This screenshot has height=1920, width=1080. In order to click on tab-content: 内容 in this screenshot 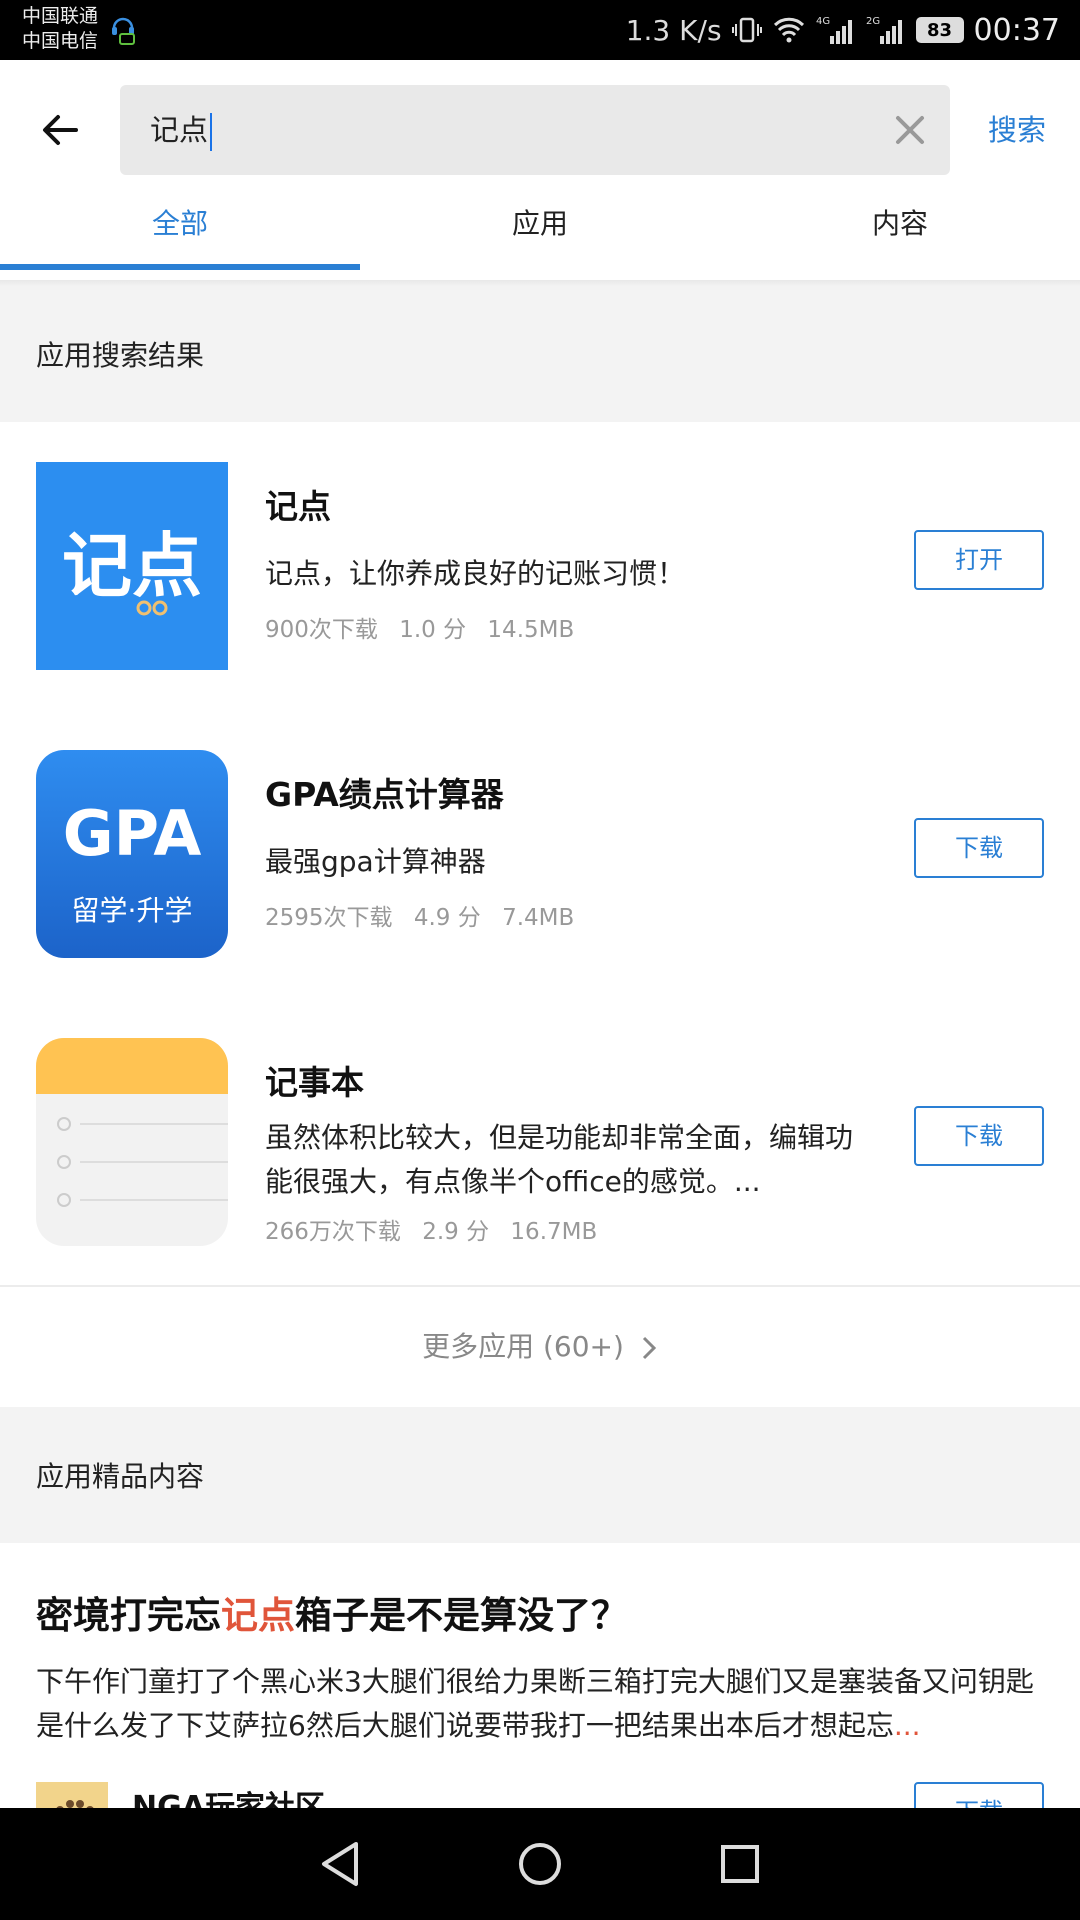, I will do `click(900, 230)`.